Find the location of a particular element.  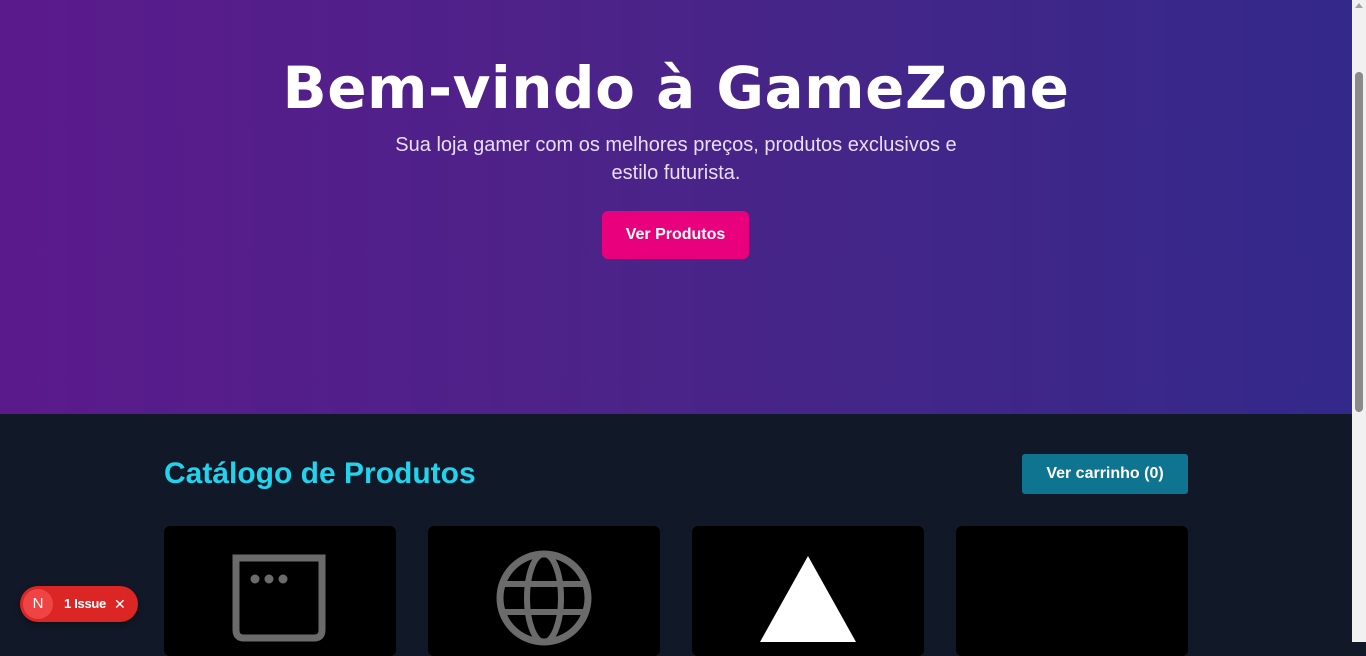

hero-title: Bem-vindo à GameZone is located at coordinates (676, 88).